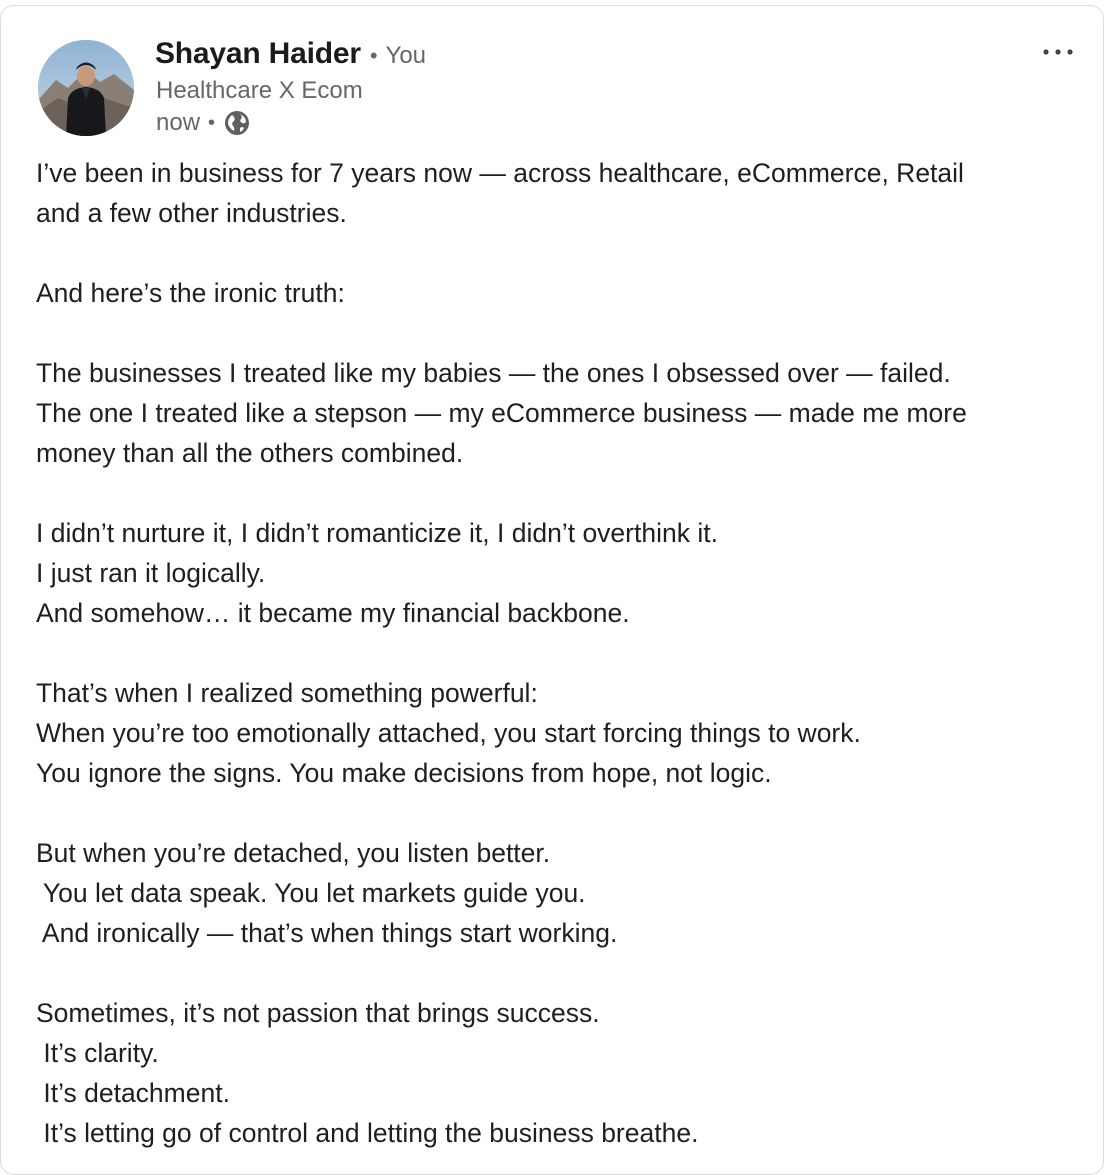  Describe the element at coordinates (258, 54) in the screenshot. I see `author-name: Shayan Haider` at that location.